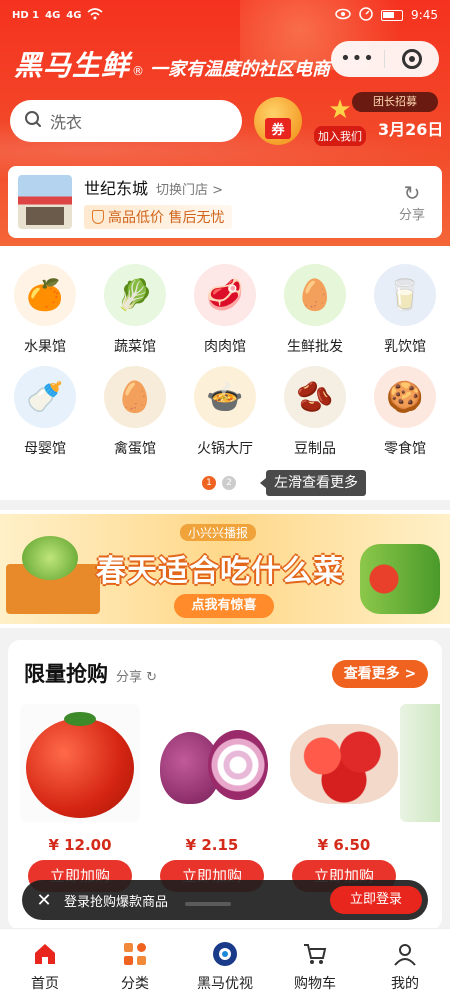 This screenshot has width=450, height=1000. I want to click on tab-home: 首页, so click(45, 964).